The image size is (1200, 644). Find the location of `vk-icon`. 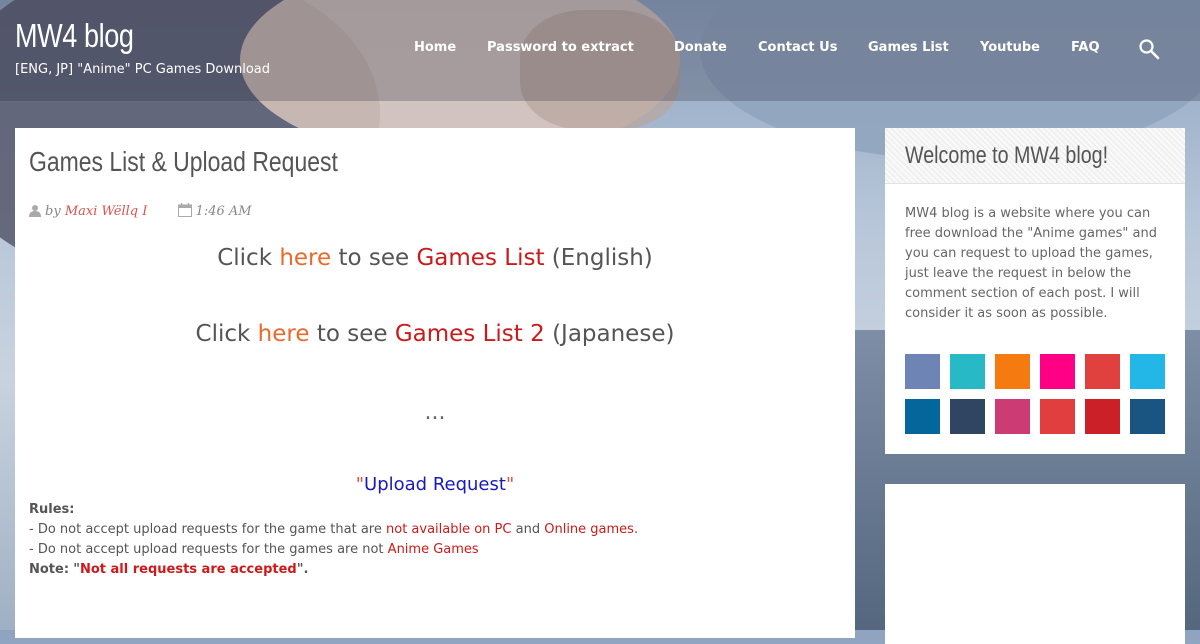

vk-icon is located at coordinates (1147, 416).